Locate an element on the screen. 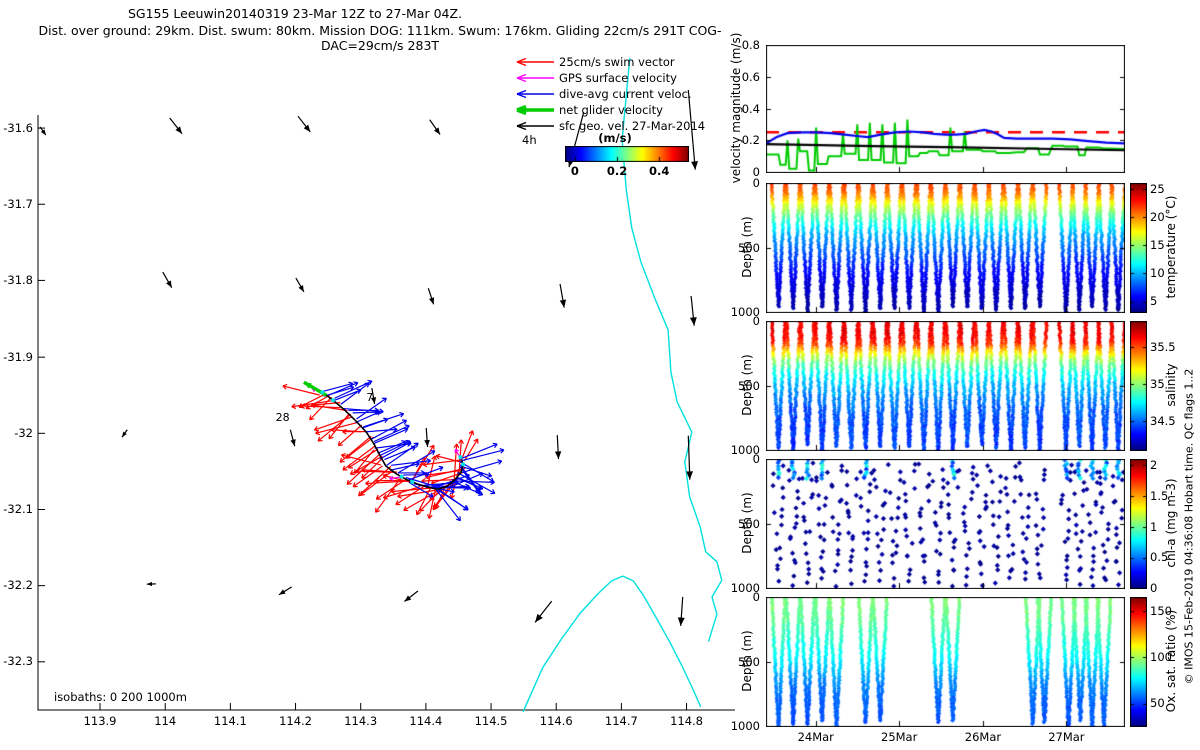 This screenshot has height=750, width=1200. map-xtick-label: 114.4 is located at coordinates (426, 721).